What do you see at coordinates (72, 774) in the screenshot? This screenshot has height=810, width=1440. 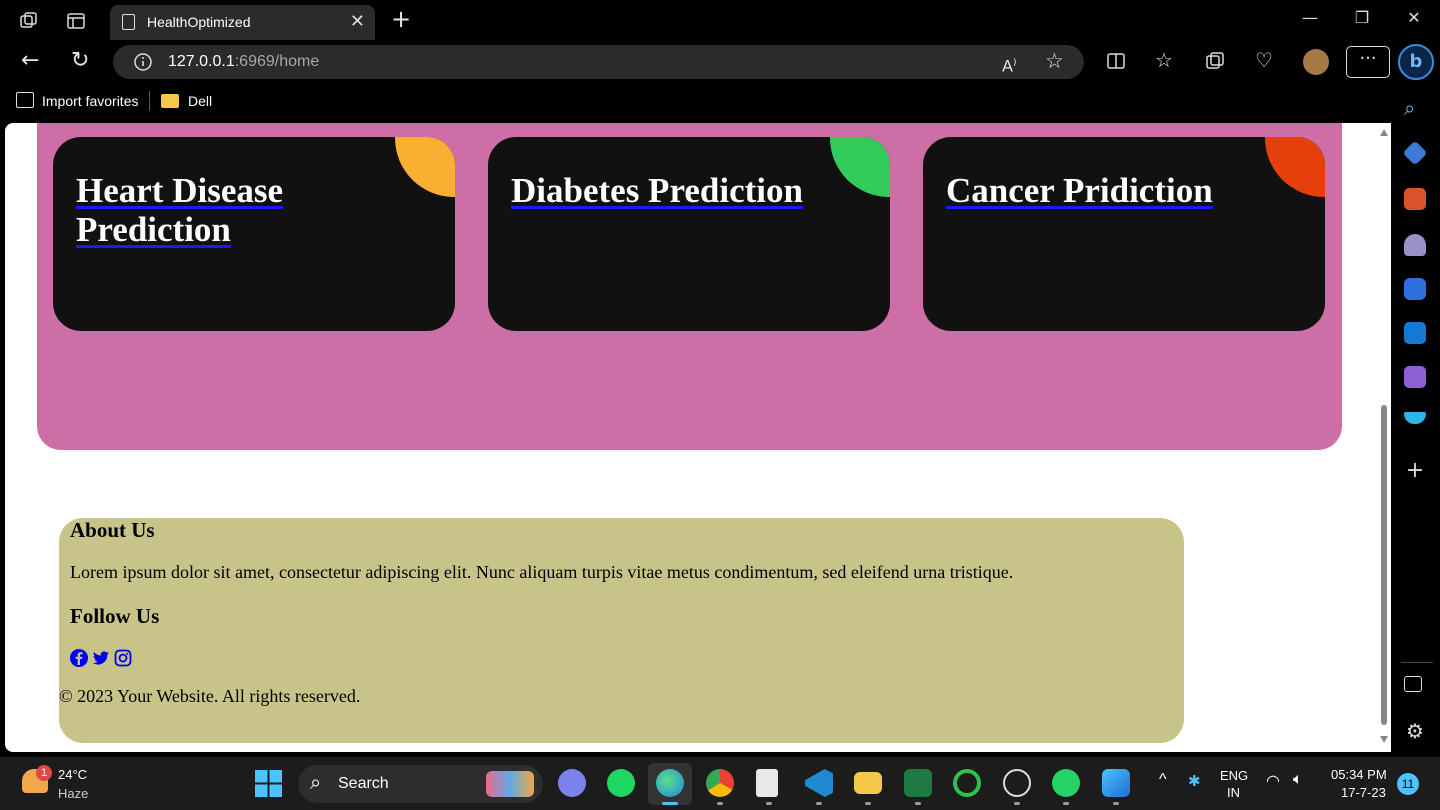 I see `weather-temp: 24°C` at bounding box center [72, 774].